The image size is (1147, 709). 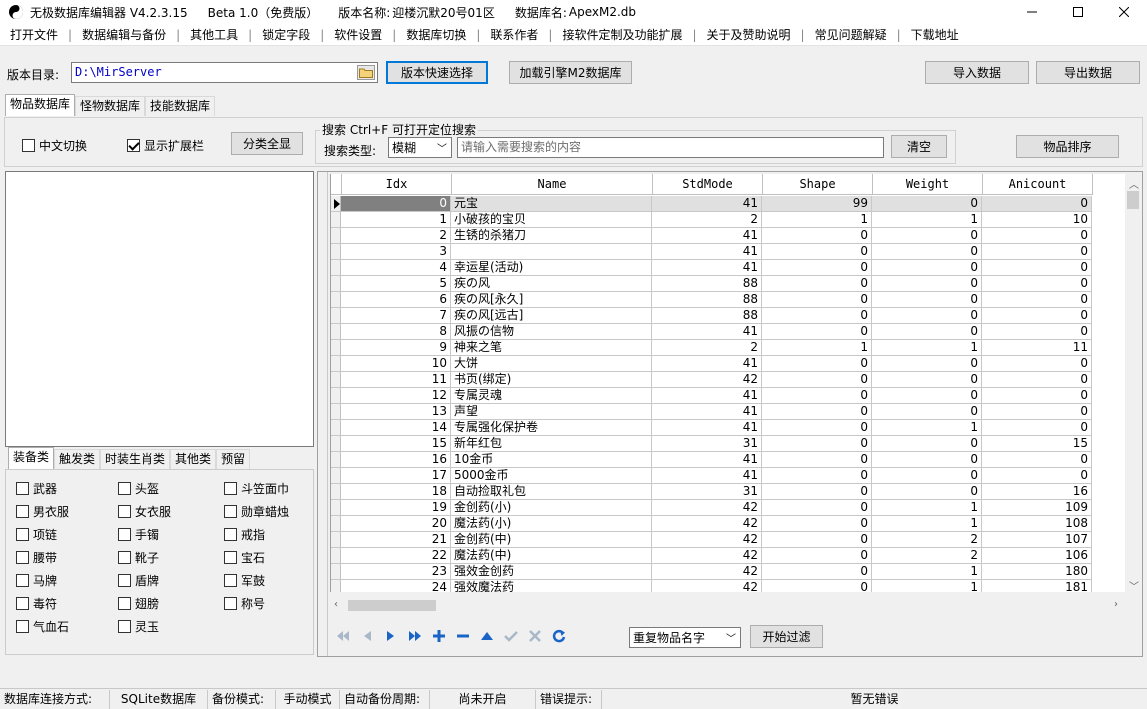 I want to click on table-cell: 7, so click(x=396, y=316).